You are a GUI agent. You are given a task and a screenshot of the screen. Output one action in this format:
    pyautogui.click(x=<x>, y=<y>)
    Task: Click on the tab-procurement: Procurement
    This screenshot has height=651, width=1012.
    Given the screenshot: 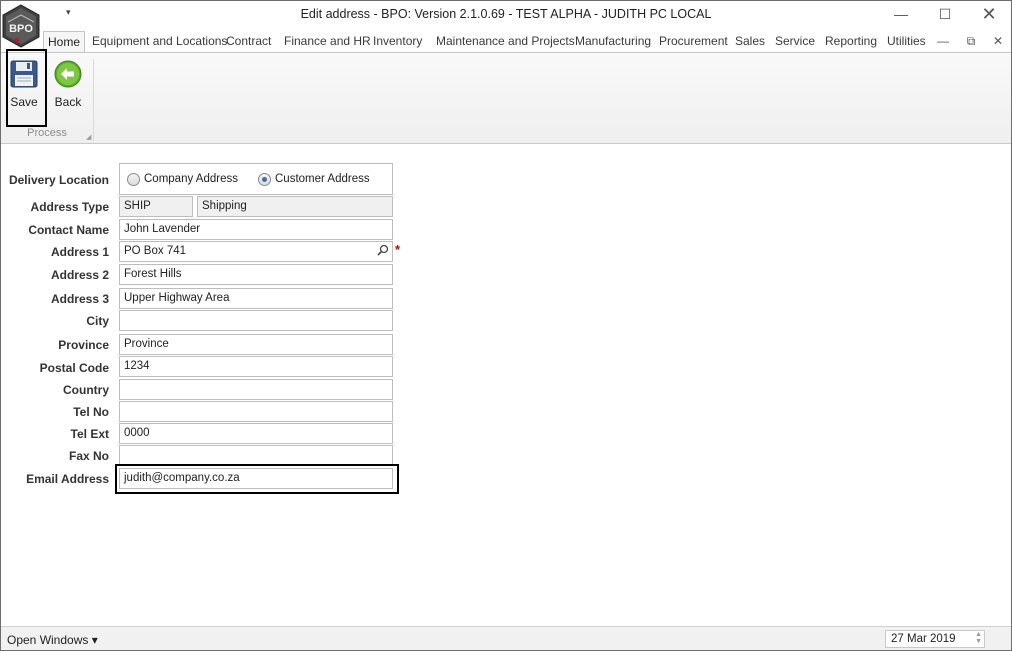 What is the action you would take?
    pyautogui.click(x=693, y=42)
    